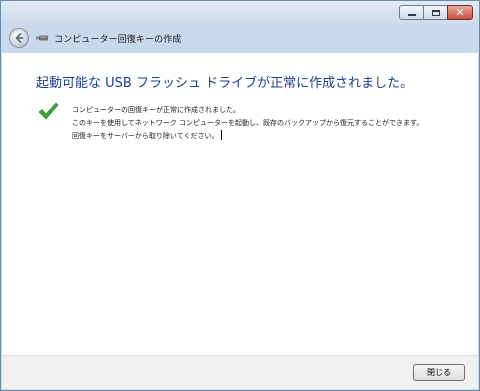  I want to click on footer-bar: 閉じる, so click(240, 372).